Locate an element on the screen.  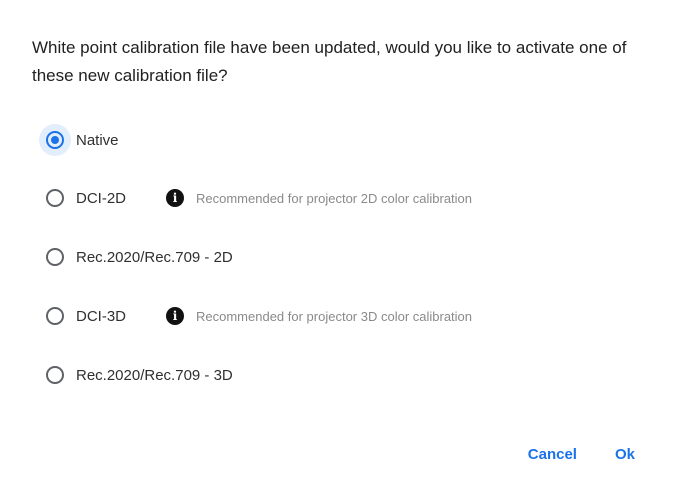
radio-native is located at coordinates (55, 140).